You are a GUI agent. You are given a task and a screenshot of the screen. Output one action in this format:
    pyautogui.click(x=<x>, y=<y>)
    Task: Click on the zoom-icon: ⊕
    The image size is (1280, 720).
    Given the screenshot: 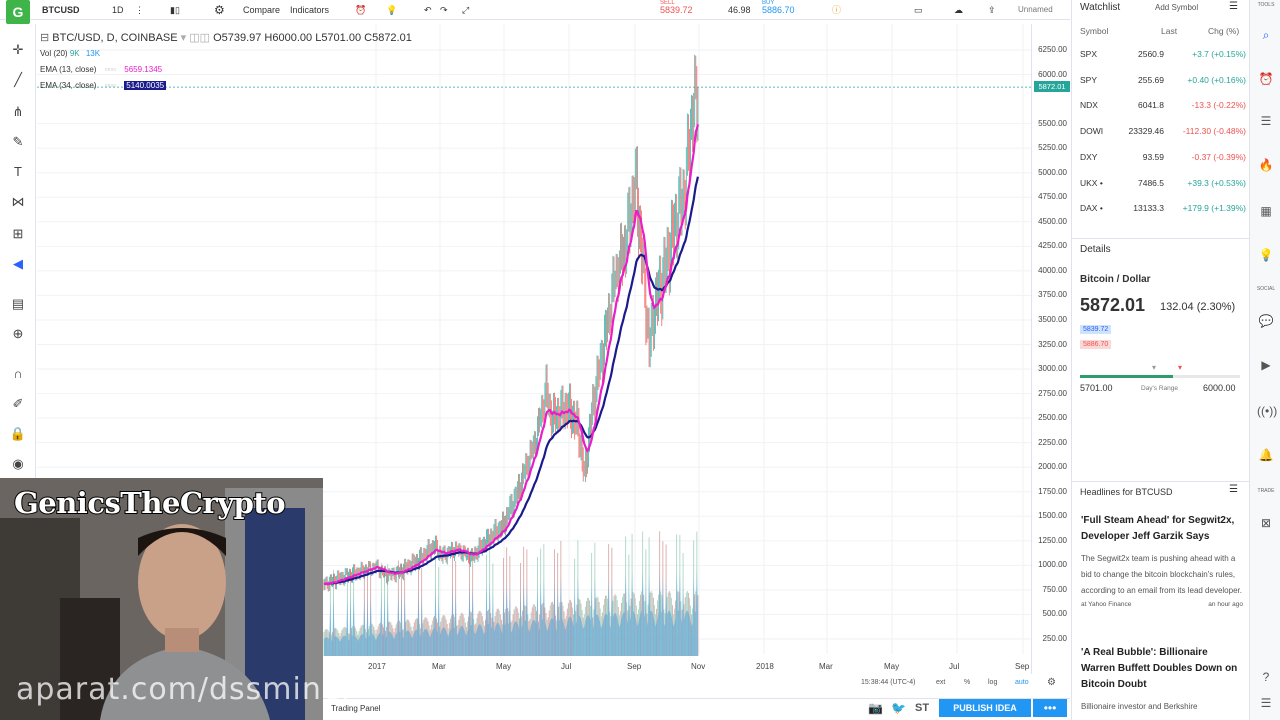 What is the action you would take?
    pyautogui.click(x=18, y=334)
    